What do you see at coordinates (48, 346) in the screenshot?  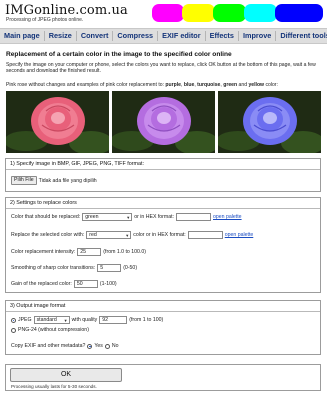 I see `exif-label: Copy EXIF and other metadata?` at bounding box center [48, 346].